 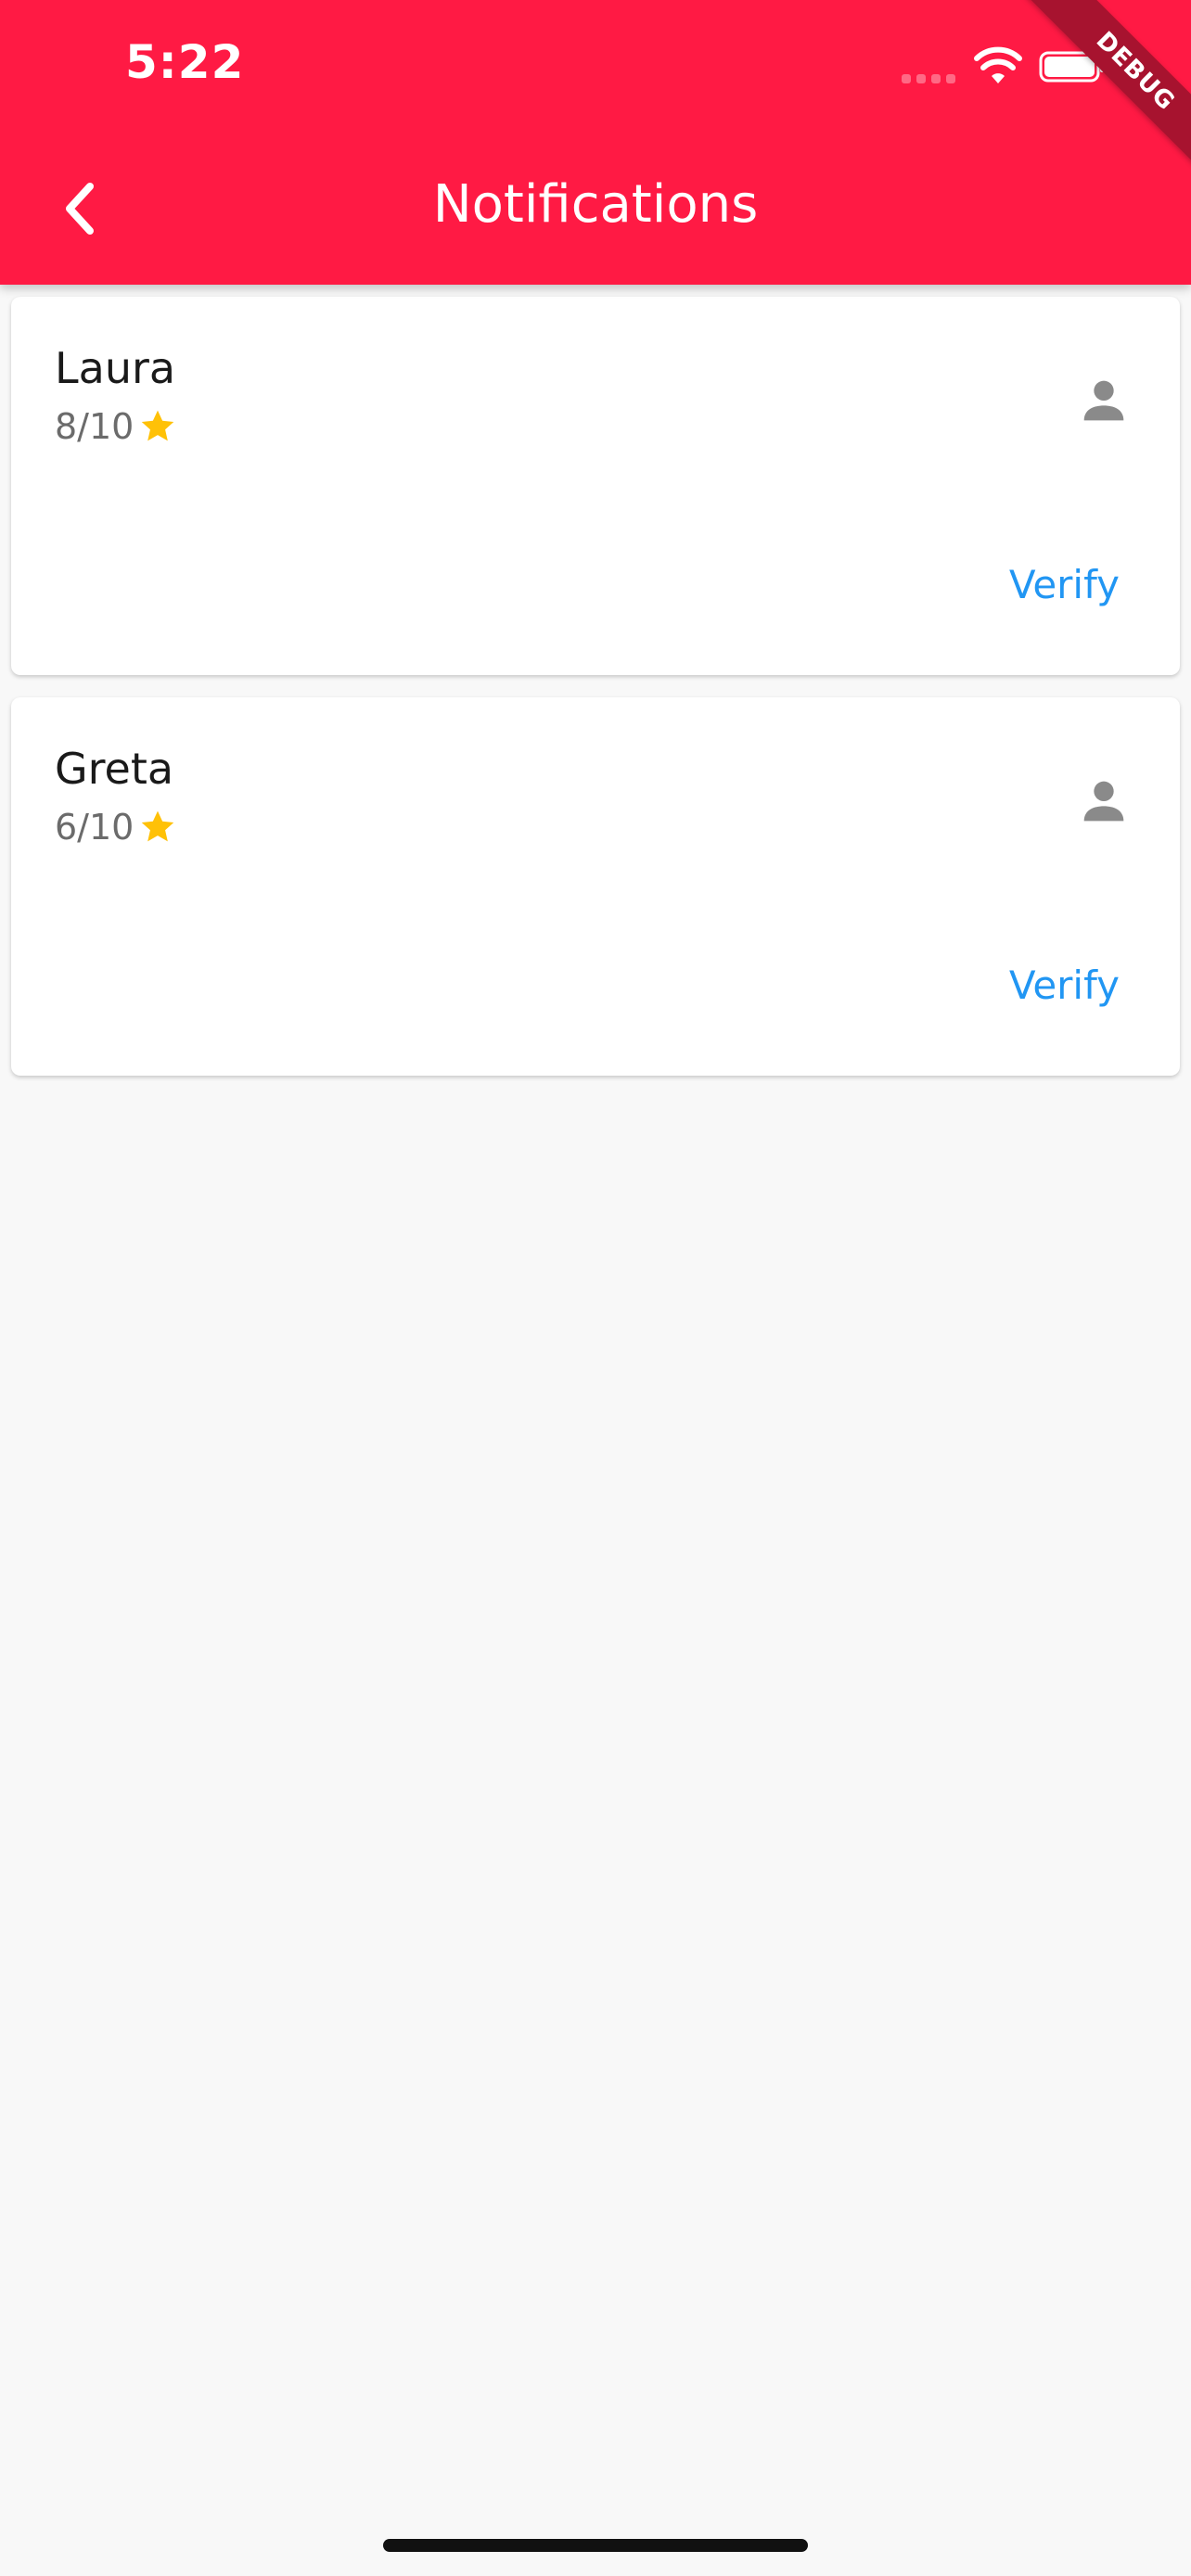 I want to click on notification-card: Greta 6/10 Verify, so click(x=595, y=886).